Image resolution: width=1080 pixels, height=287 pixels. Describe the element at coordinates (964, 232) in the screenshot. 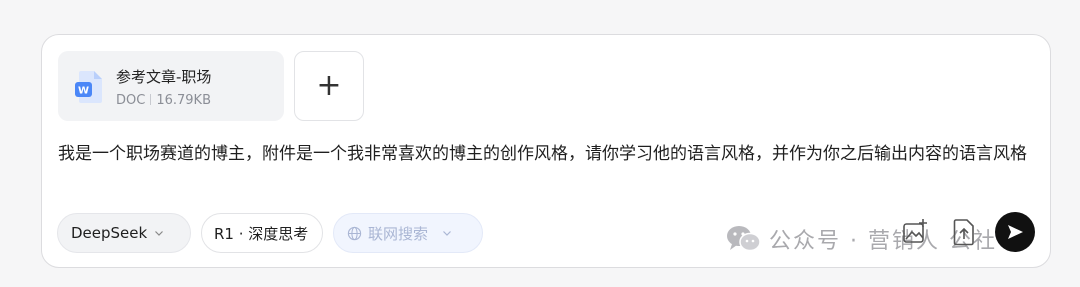

I see `file-upload-icon` at that location.